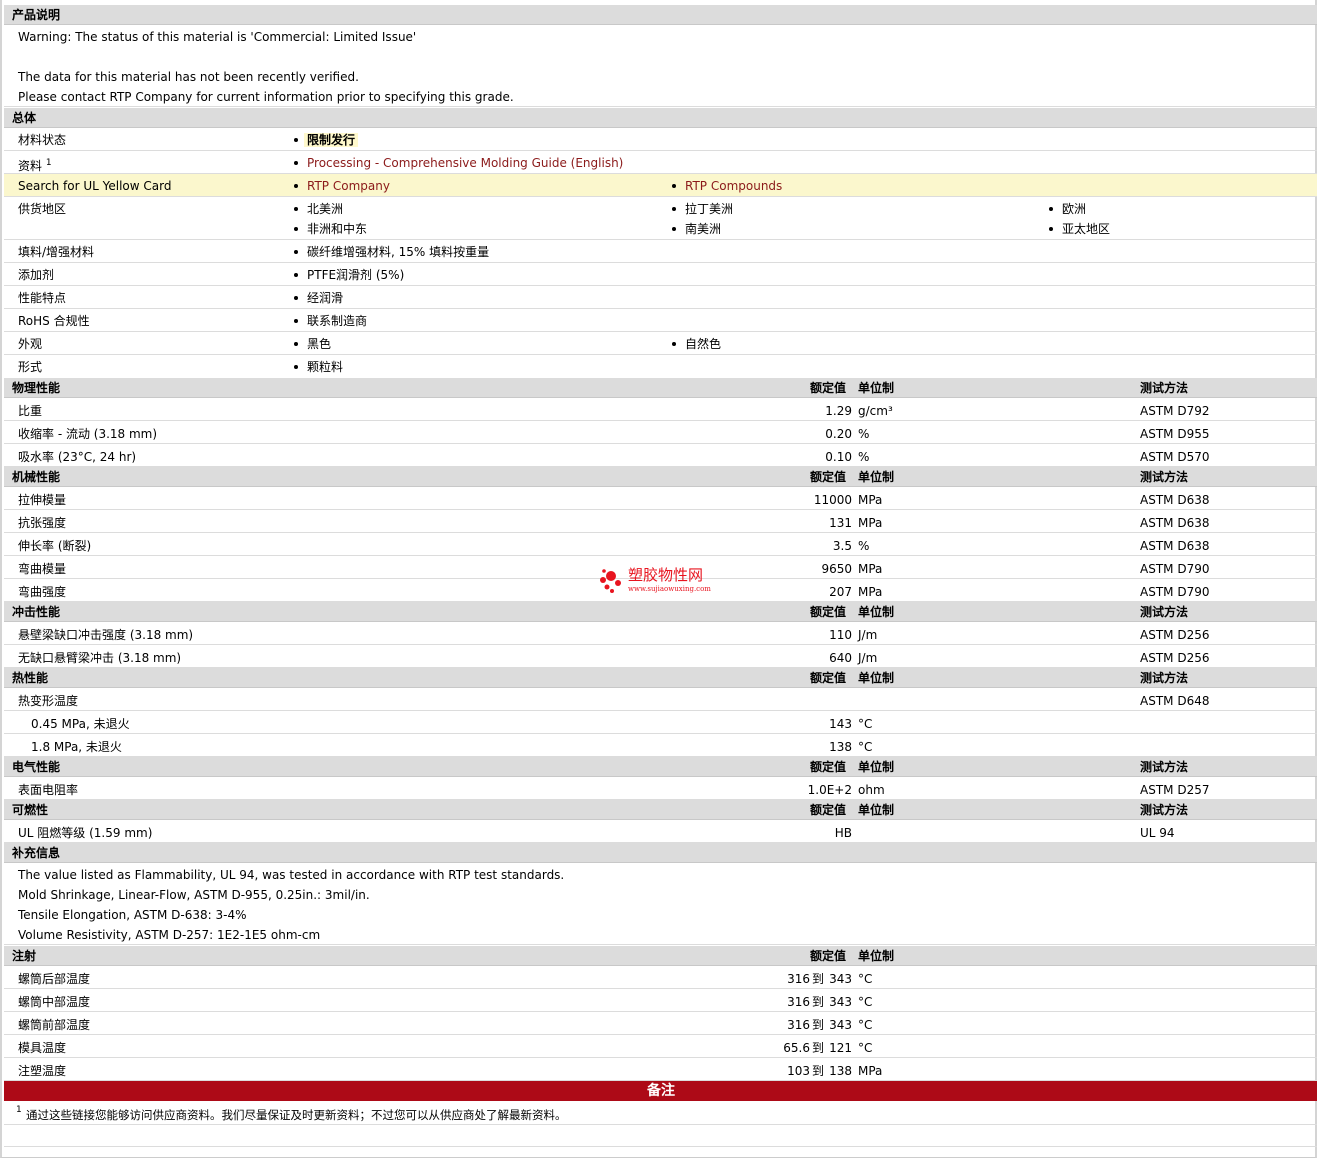 This screenshot has height=1158, width=1317. Describe the element at coordinates (318, 209) in the screenshot. I see `region-item: 北美洲` at that location.